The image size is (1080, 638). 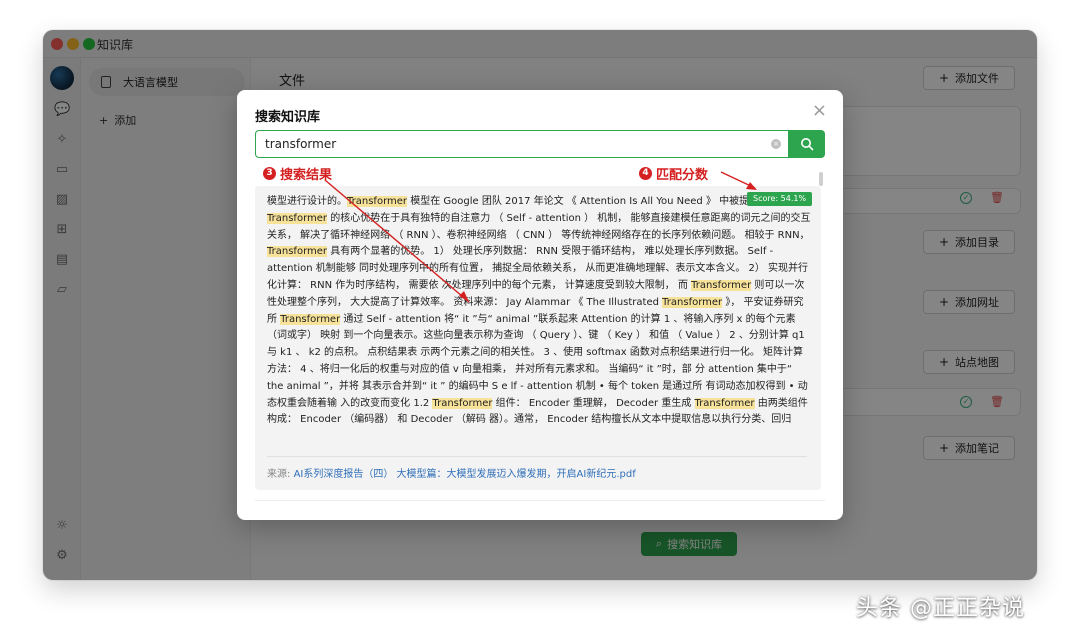 I want to click on score-badge: Score: 54.1%, so click(x=780, y=199).